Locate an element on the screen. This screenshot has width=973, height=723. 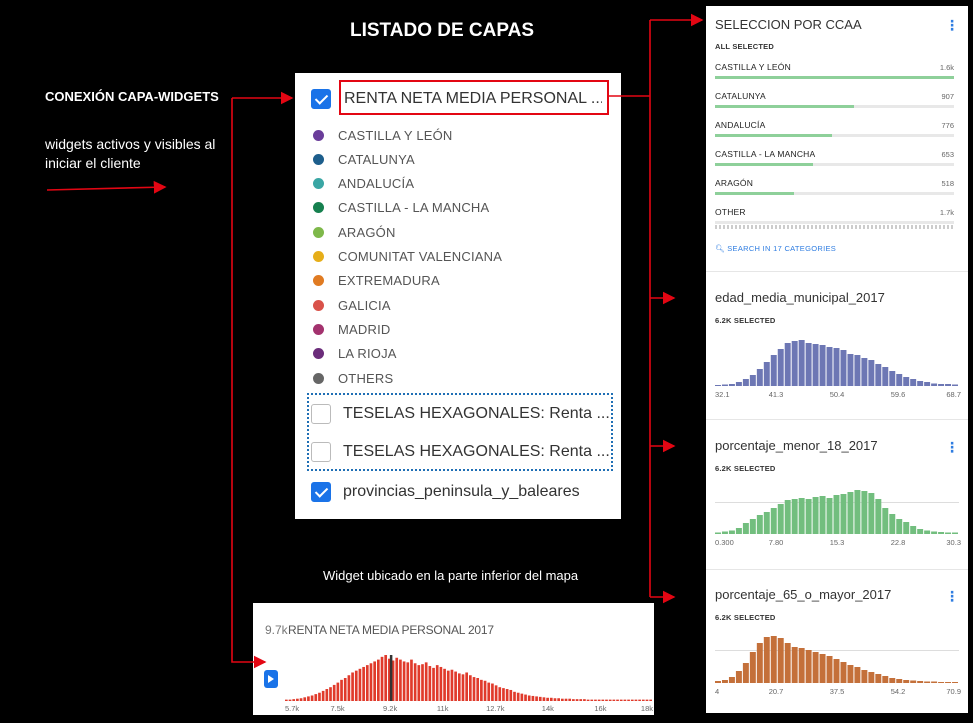
axis-tick-label: 0.300 is located at coordinates (724, 542).